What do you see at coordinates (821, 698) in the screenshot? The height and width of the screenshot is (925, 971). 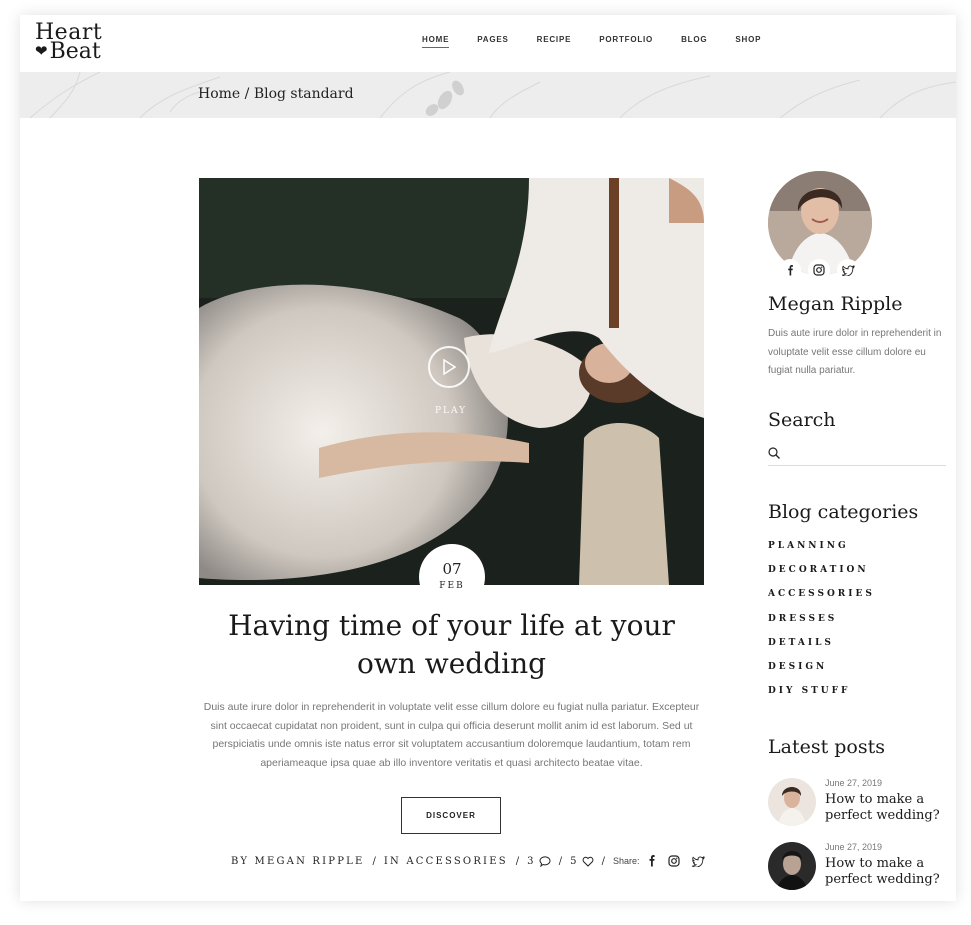 I see `category-diy-stuff: DIY STUFF` at bounding box center [821, 698].